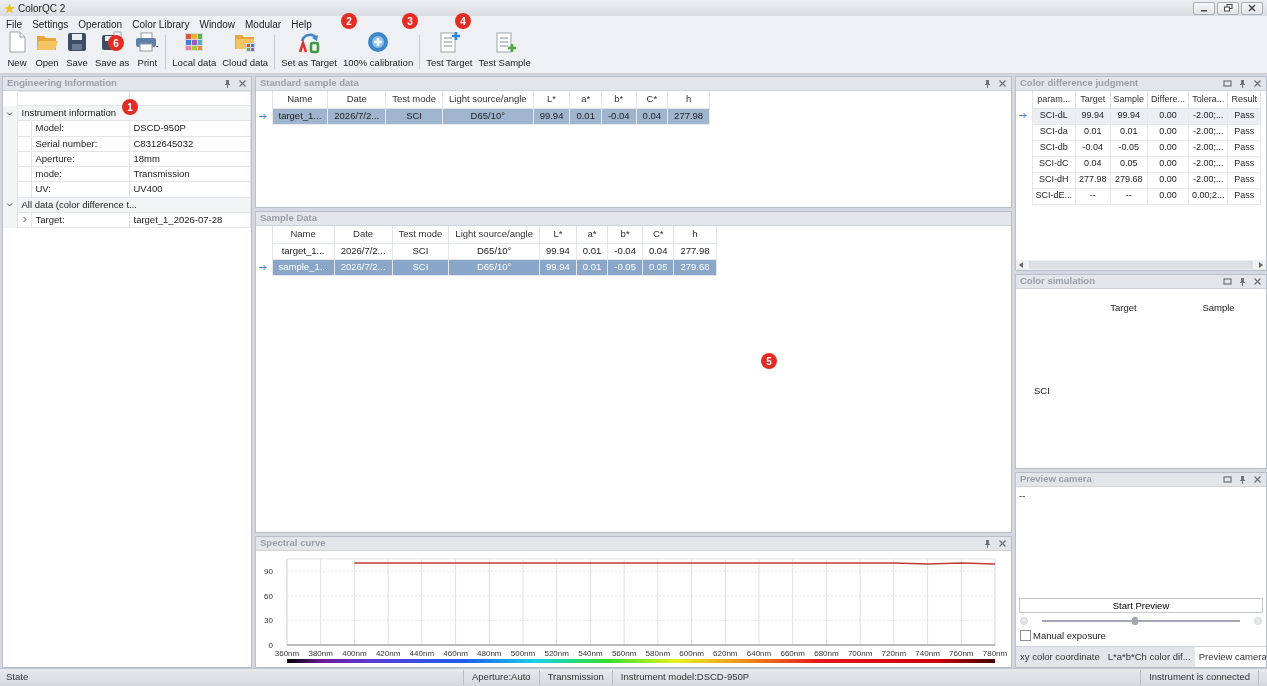 Image resolution: width=1267 pixels, height=686 pixels. I want to click on checkbox, so click(1025, 636).